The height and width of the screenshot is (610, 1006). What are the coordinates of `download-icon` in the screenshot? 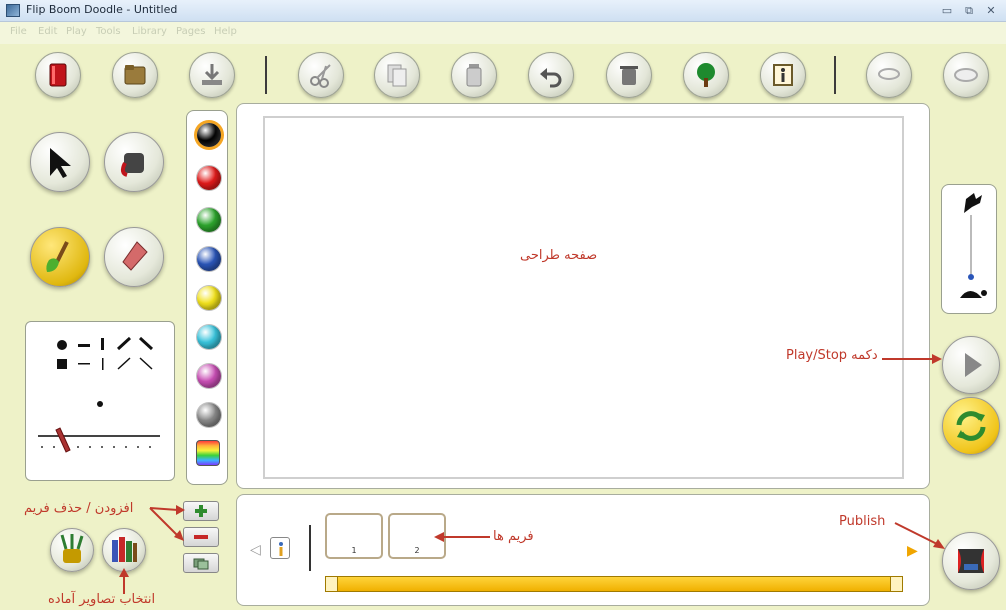 It's located at (212, 74).